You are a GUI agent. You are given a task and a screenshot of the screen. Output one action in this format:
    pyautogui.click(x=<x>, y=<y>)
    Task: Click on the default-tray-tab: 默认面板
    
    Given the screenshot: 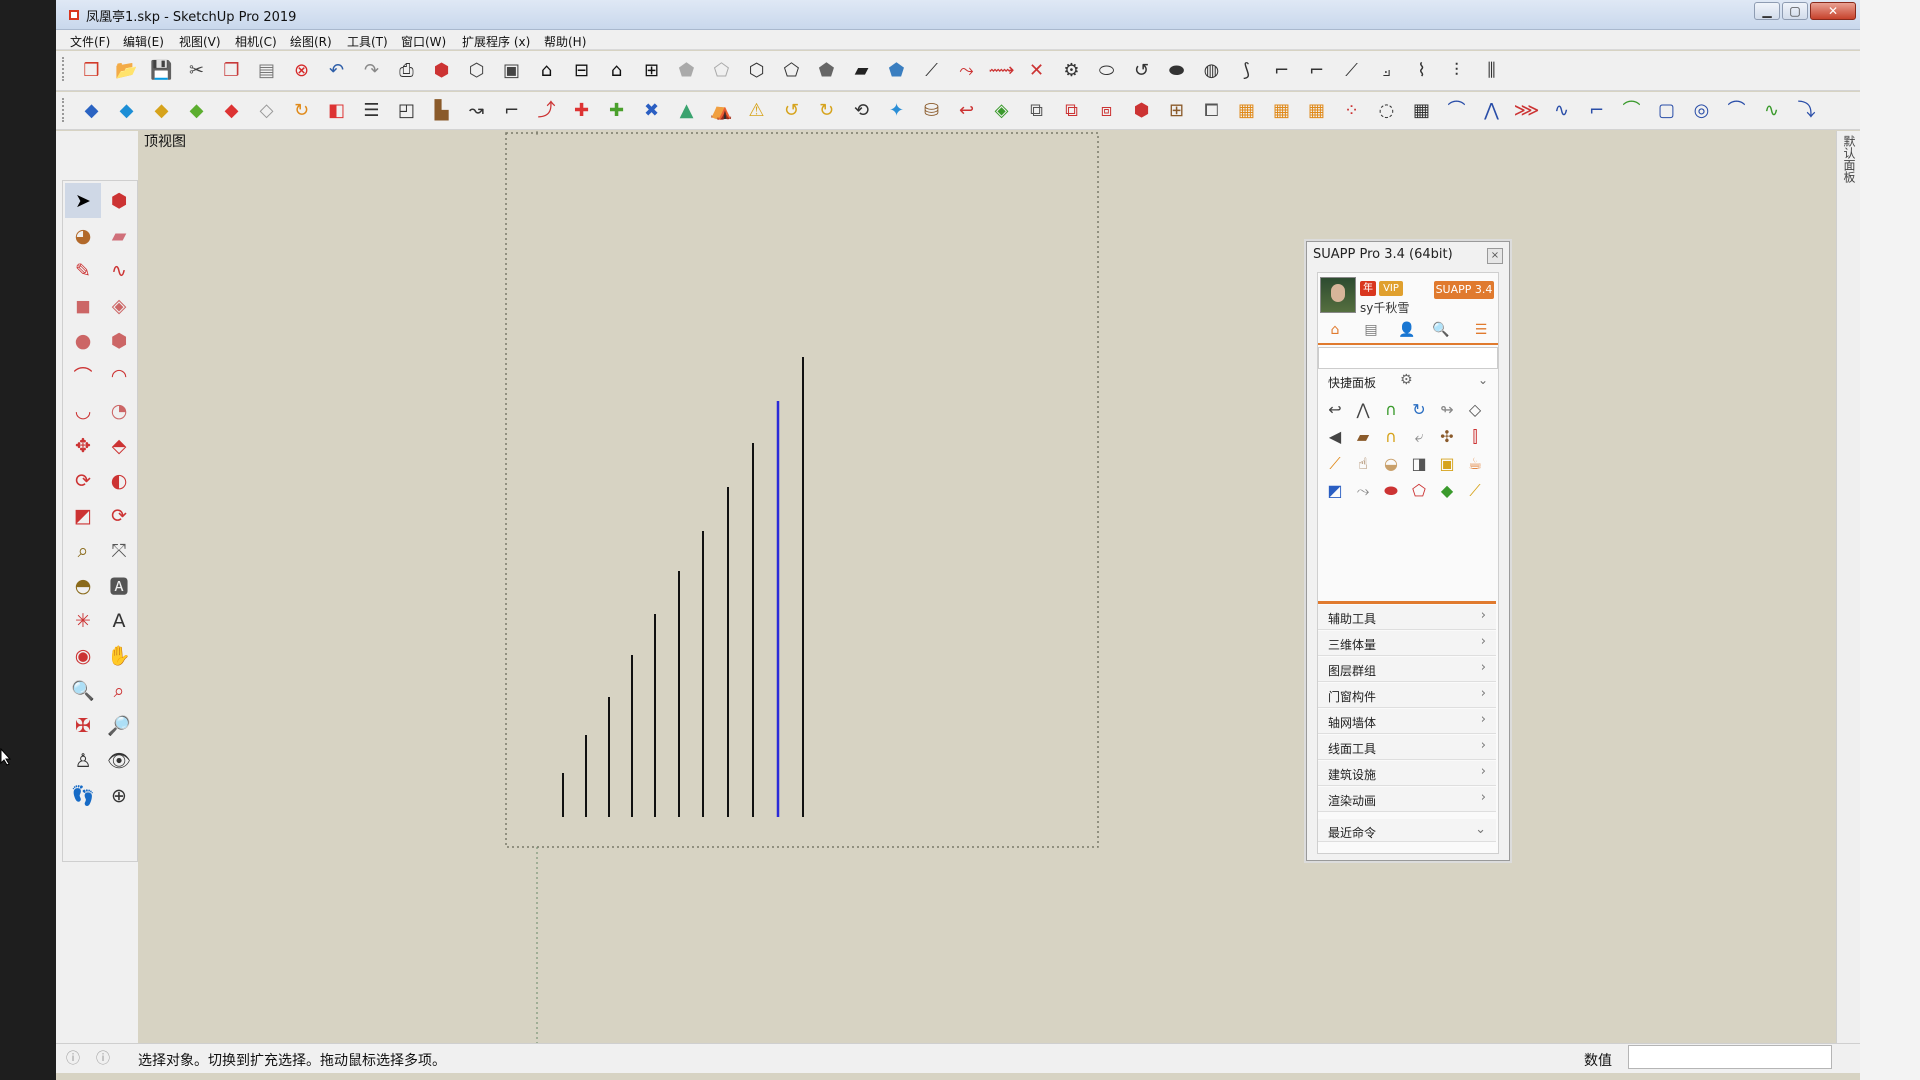 What is the action you would take?
    pyautogui.click(x=1848, y=170)
    